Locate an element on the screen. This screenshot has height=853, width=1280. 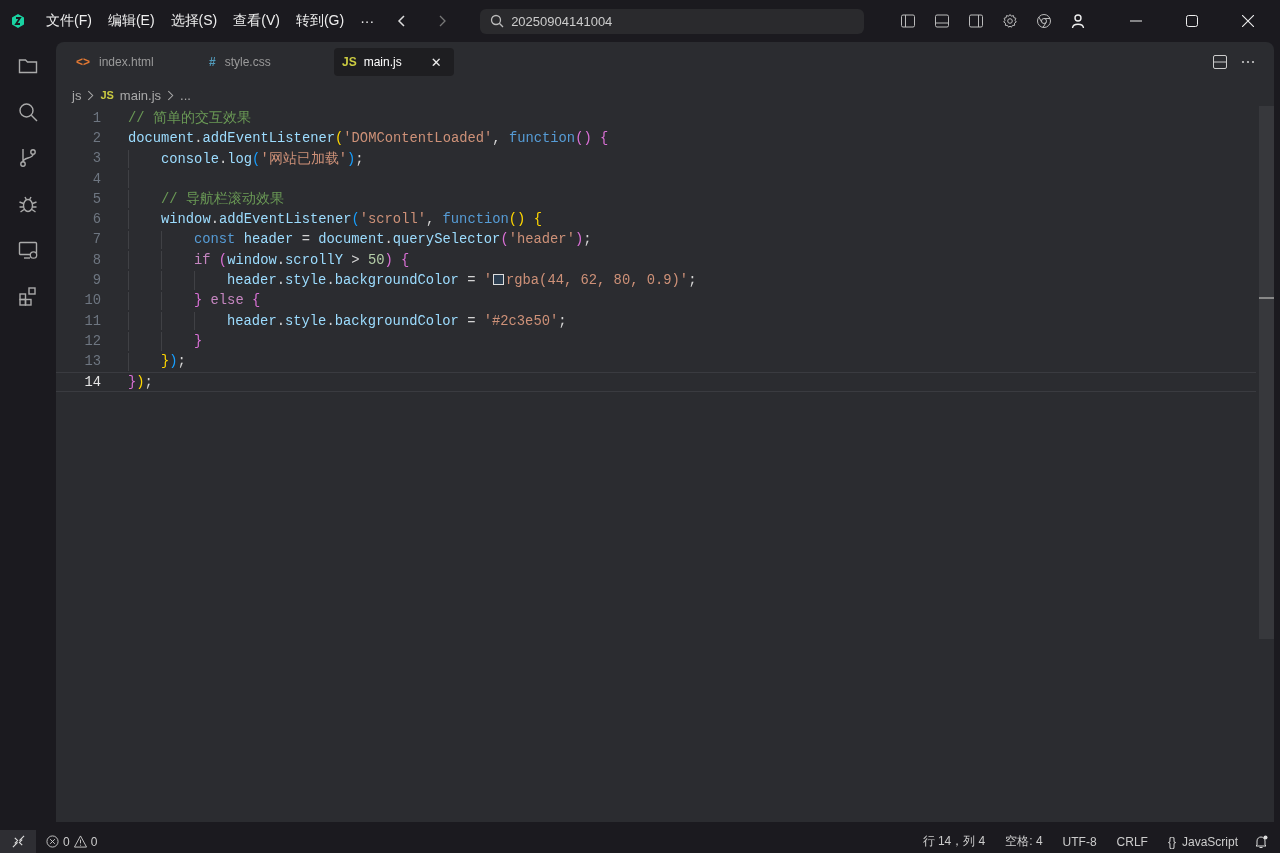
browser-icon is located at coordinates (1044, 21).